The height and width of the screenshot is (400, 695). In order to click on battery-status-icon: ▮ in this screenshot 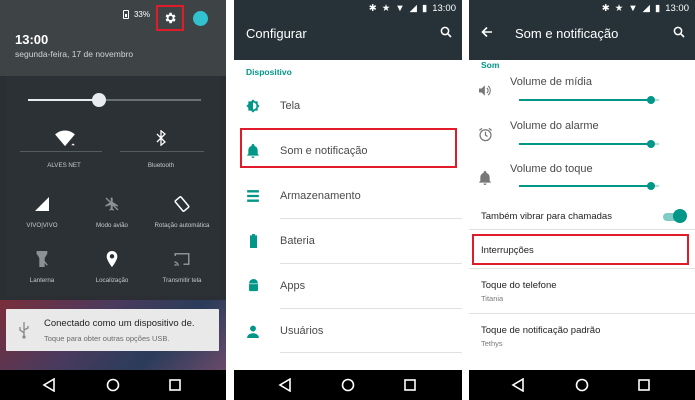, I will do `click(657, 8)`.